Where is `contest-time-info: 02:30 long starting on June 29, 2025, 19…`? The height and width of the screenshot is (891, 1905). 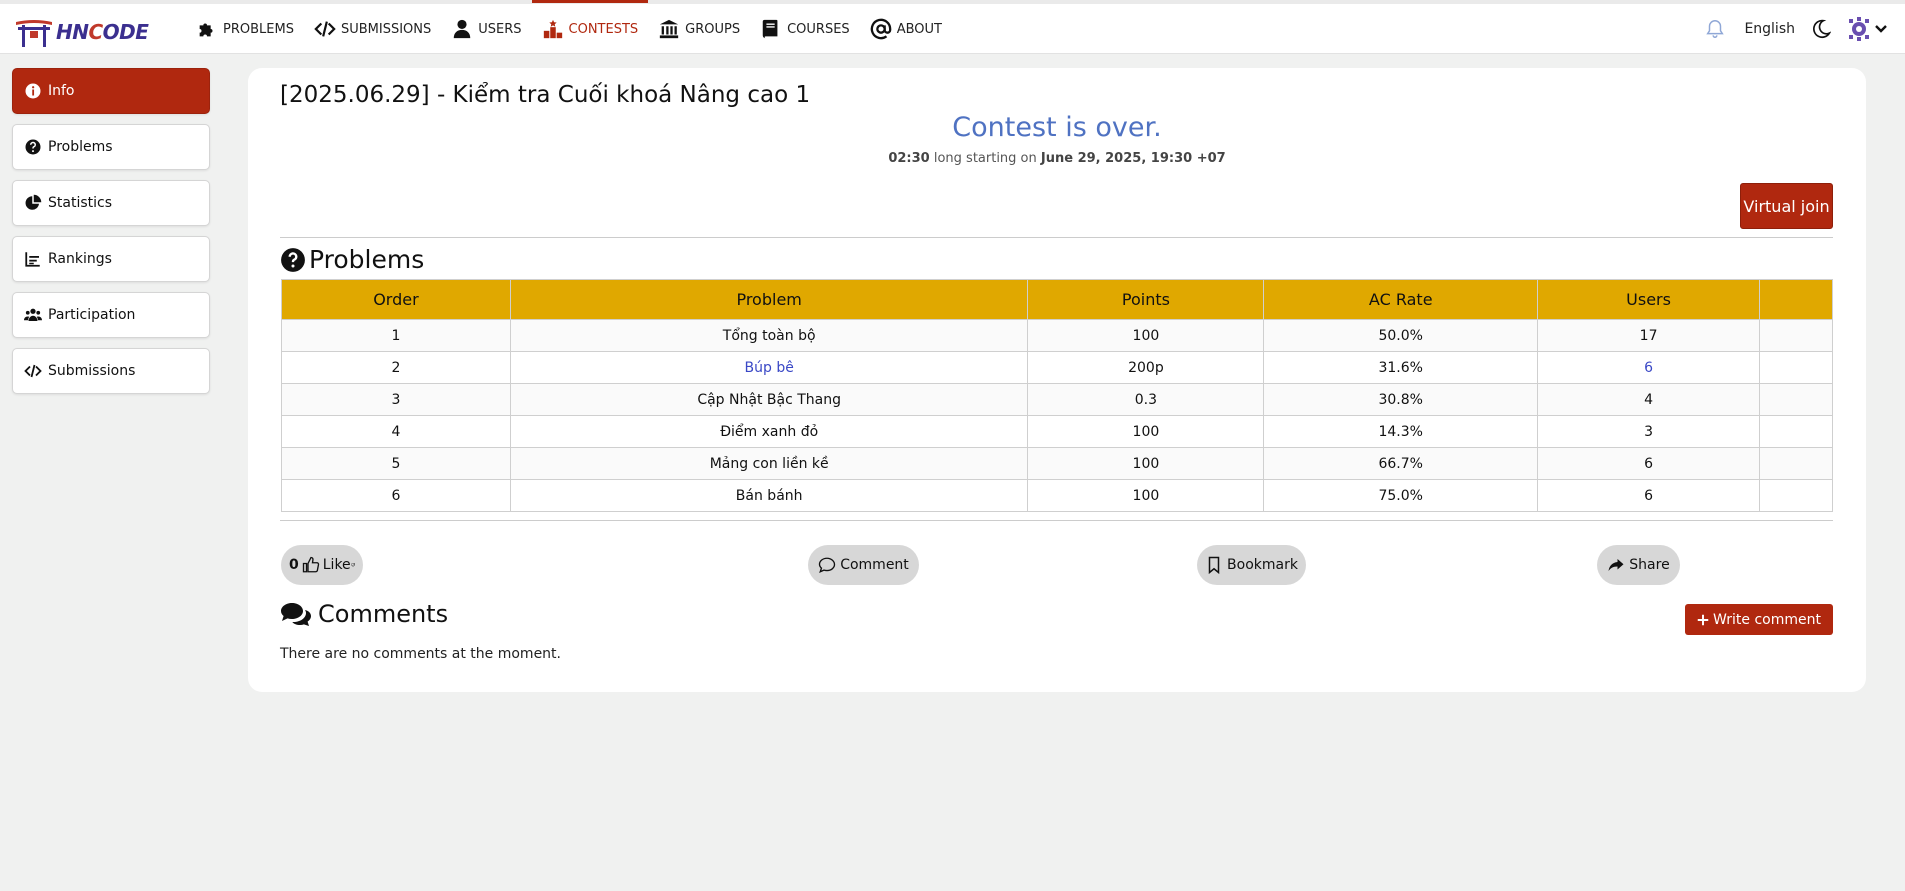
contest-time-info: 02:30 long starting on June 29, 2025, 19… is located at coordinates (1057, 158).